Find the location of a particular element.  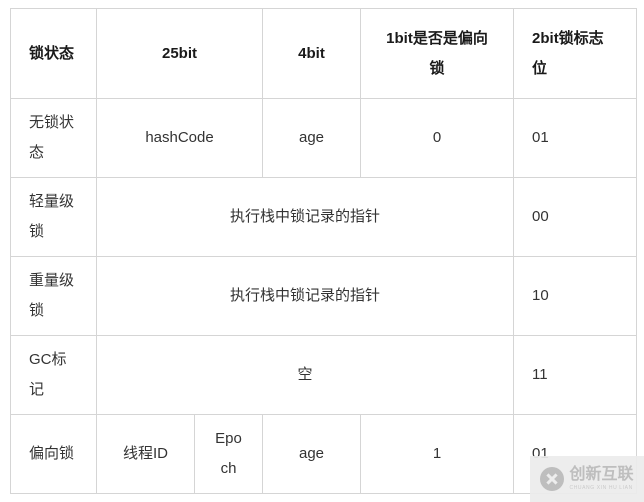

cell-lock-state: 轻量级锁 is located at coordinates (53, 217).